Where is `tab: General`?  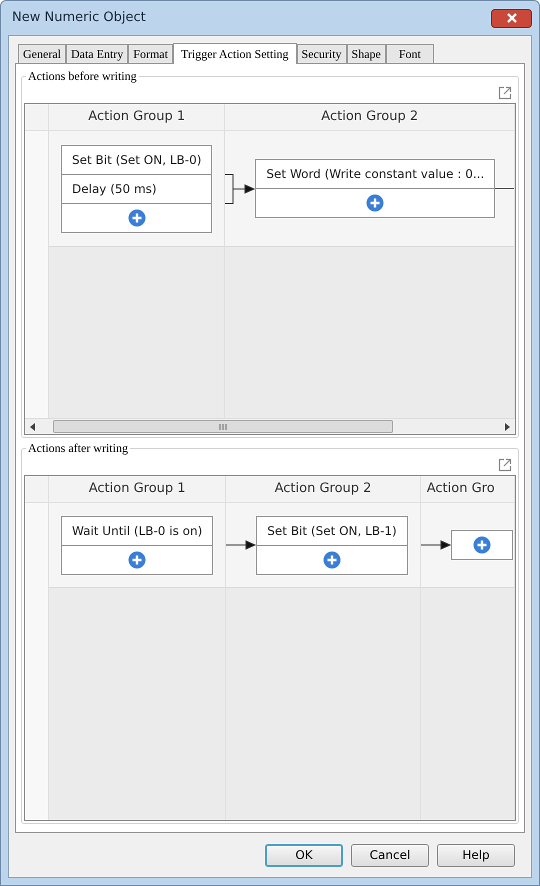
tab: General is located at coordinates (42, 53).